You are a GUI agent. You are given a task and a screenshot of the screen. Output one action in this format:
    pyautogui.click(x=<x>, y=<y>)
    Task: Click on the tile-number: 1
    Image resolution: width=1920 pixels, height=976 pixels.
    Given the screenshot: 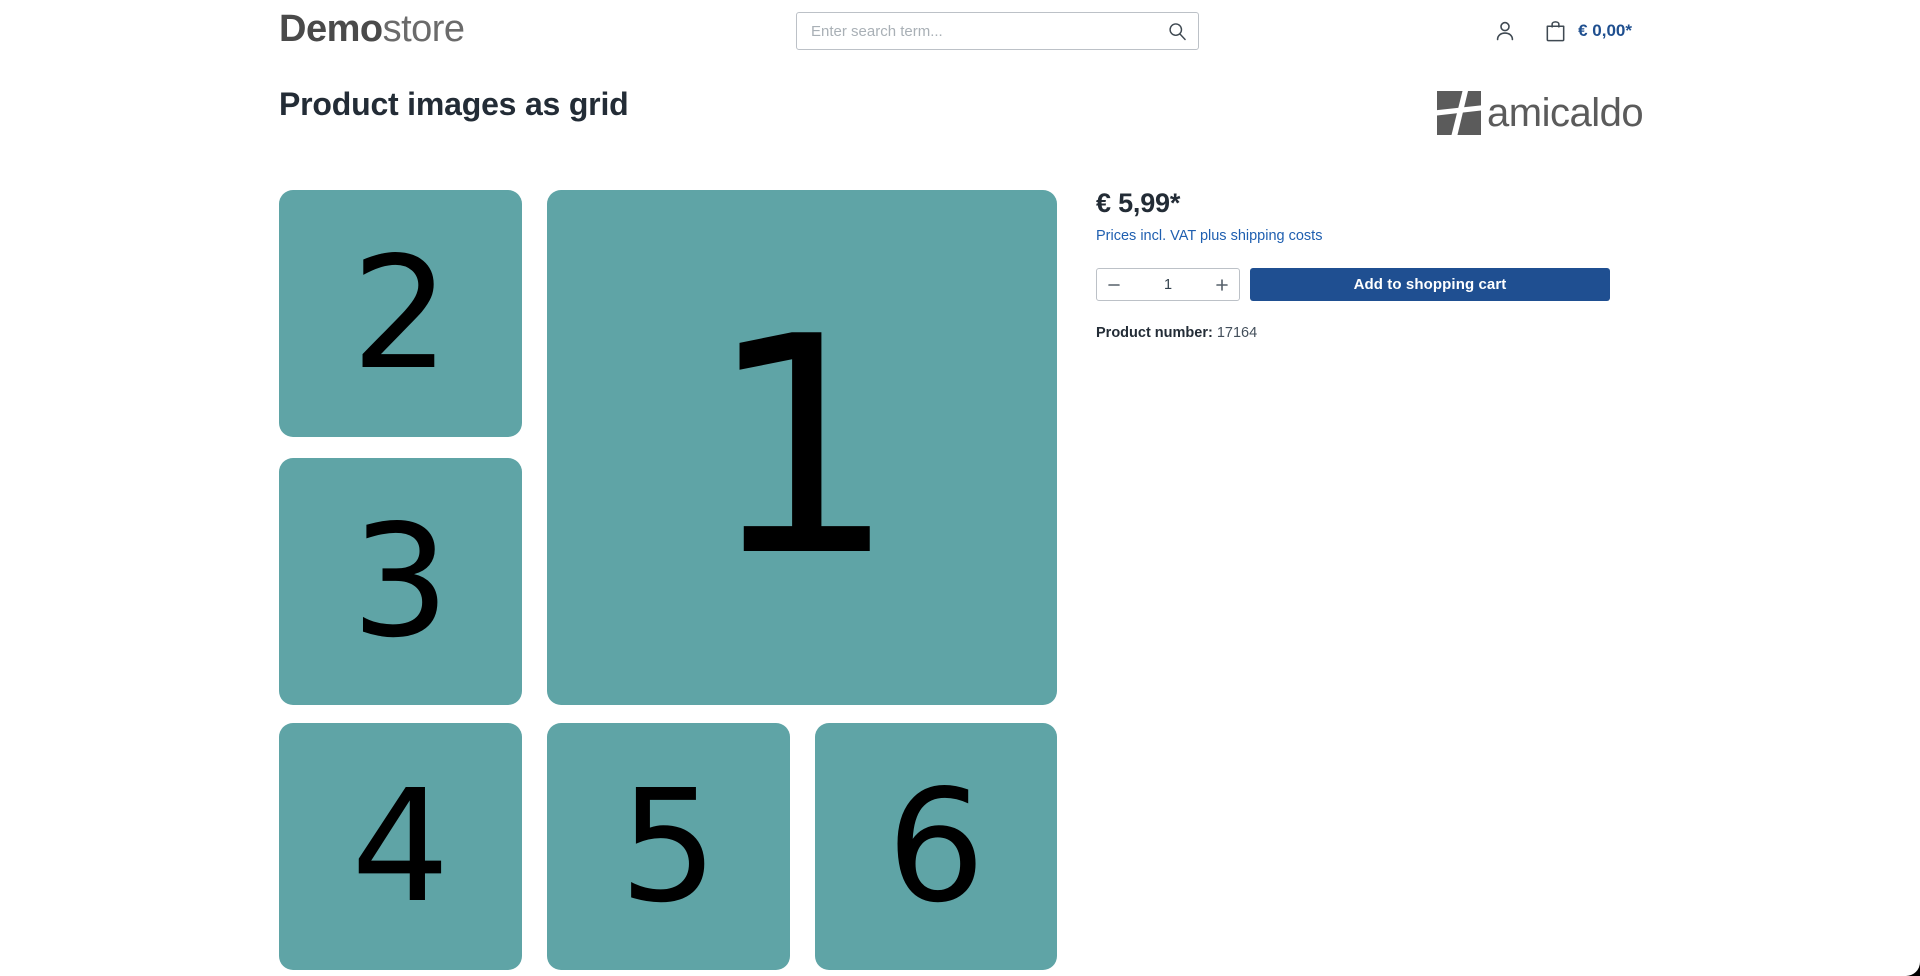 What is the action you would take?
    pyautogui.click(x=802, y=447)
    